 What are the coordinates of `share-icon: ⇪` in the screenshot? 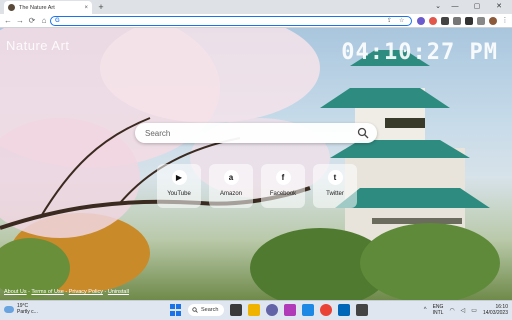 It's located at (389, 21).